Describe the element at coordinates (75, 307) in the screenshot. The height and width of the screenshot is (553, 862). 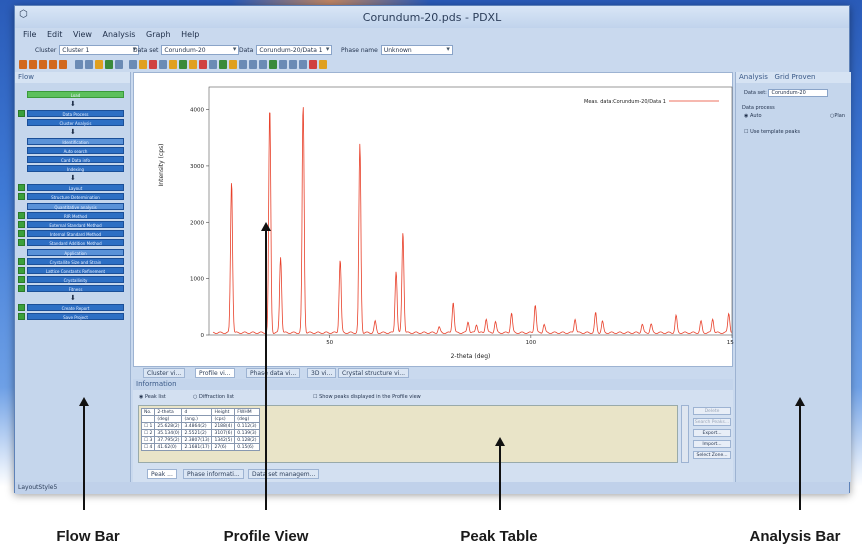
I see `flow-item: Create Report` at that location.